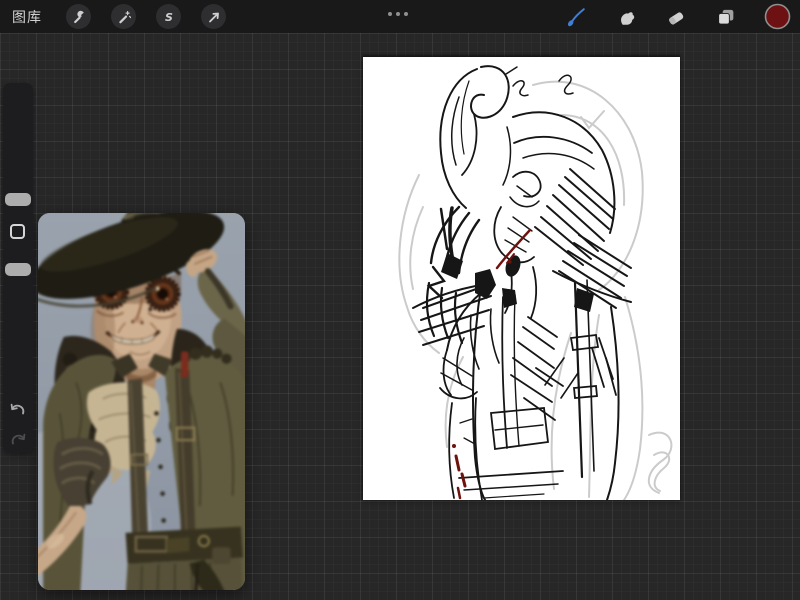 The image size is (800, 600). I want to click on smudge-icon, so click(628, 18).